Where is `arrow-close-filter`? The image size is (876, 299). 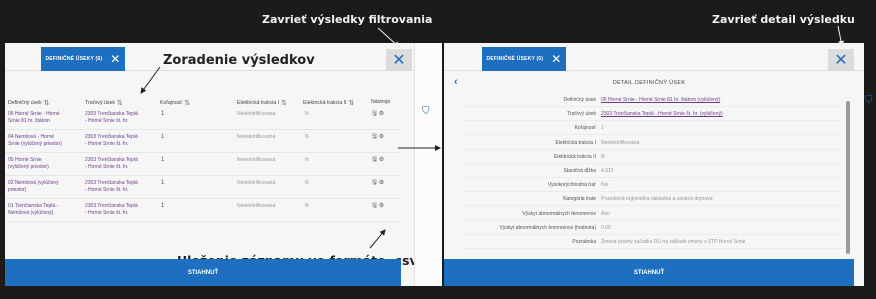
arrow-close-filter is located at coordinates (388, 37).